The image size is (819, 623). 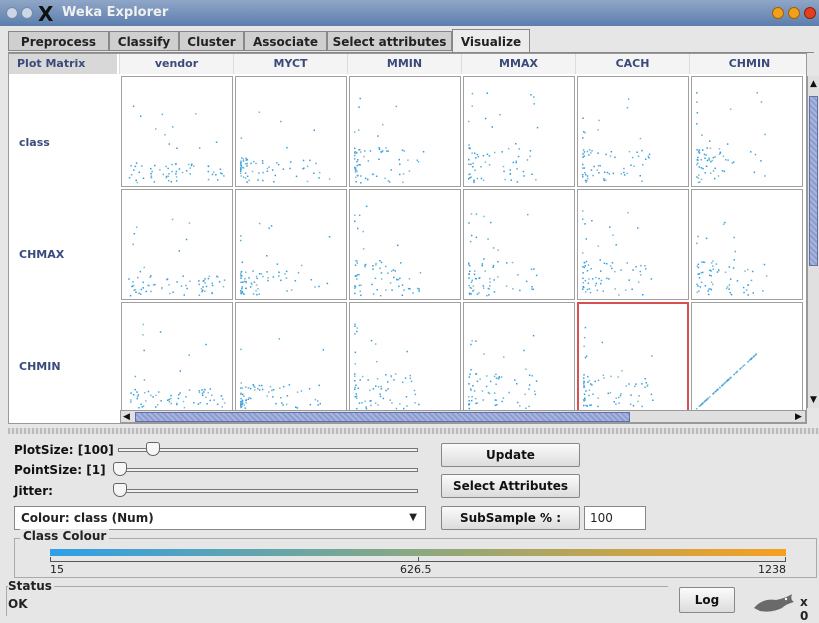 What do you see at coordinates (747, 131) in the screenshot?
I see `scatter-cell-class-chmin` at bounding box center [747, 131].